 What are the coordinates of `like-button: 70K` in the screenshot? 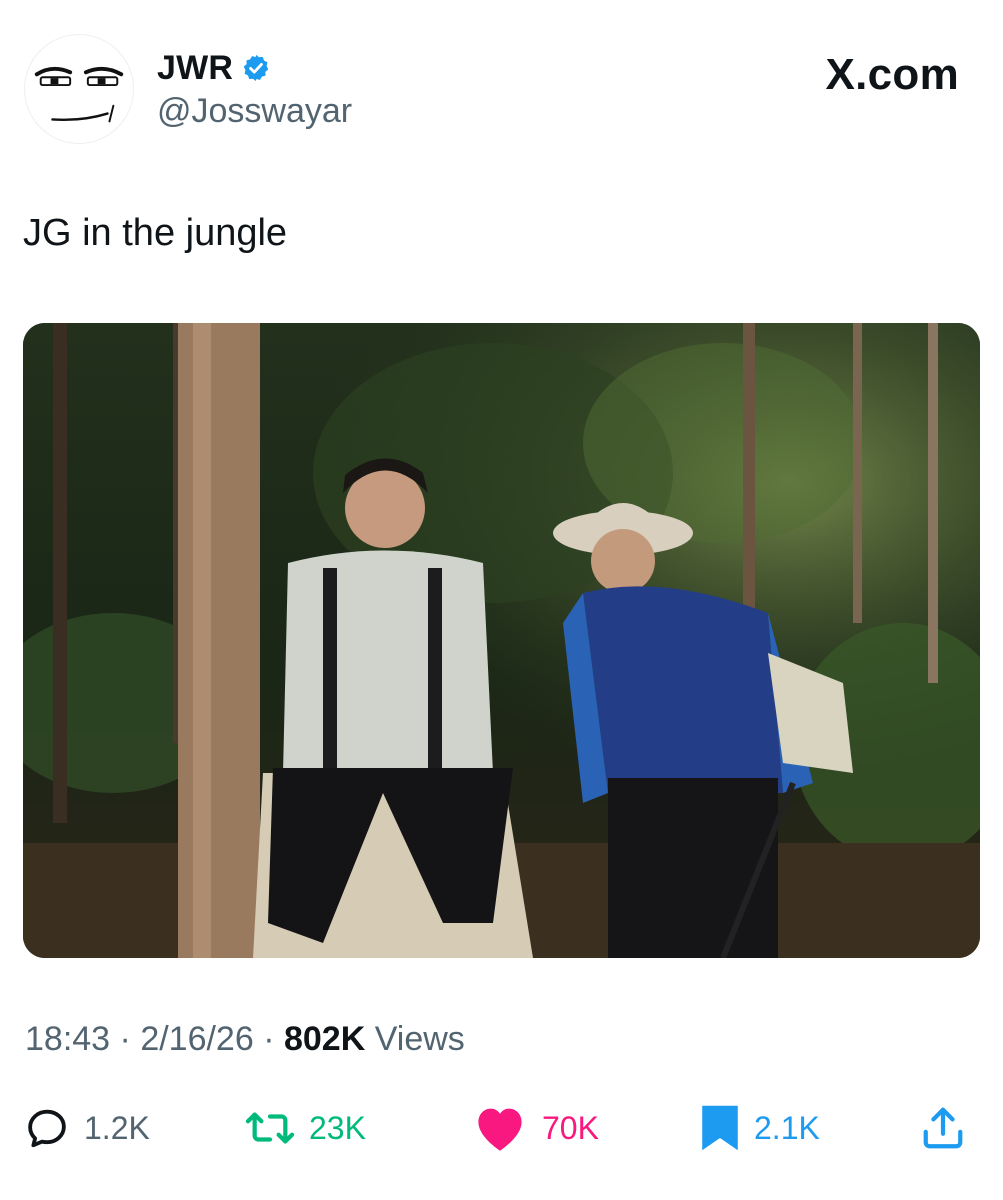 It's located at (535, 1128).